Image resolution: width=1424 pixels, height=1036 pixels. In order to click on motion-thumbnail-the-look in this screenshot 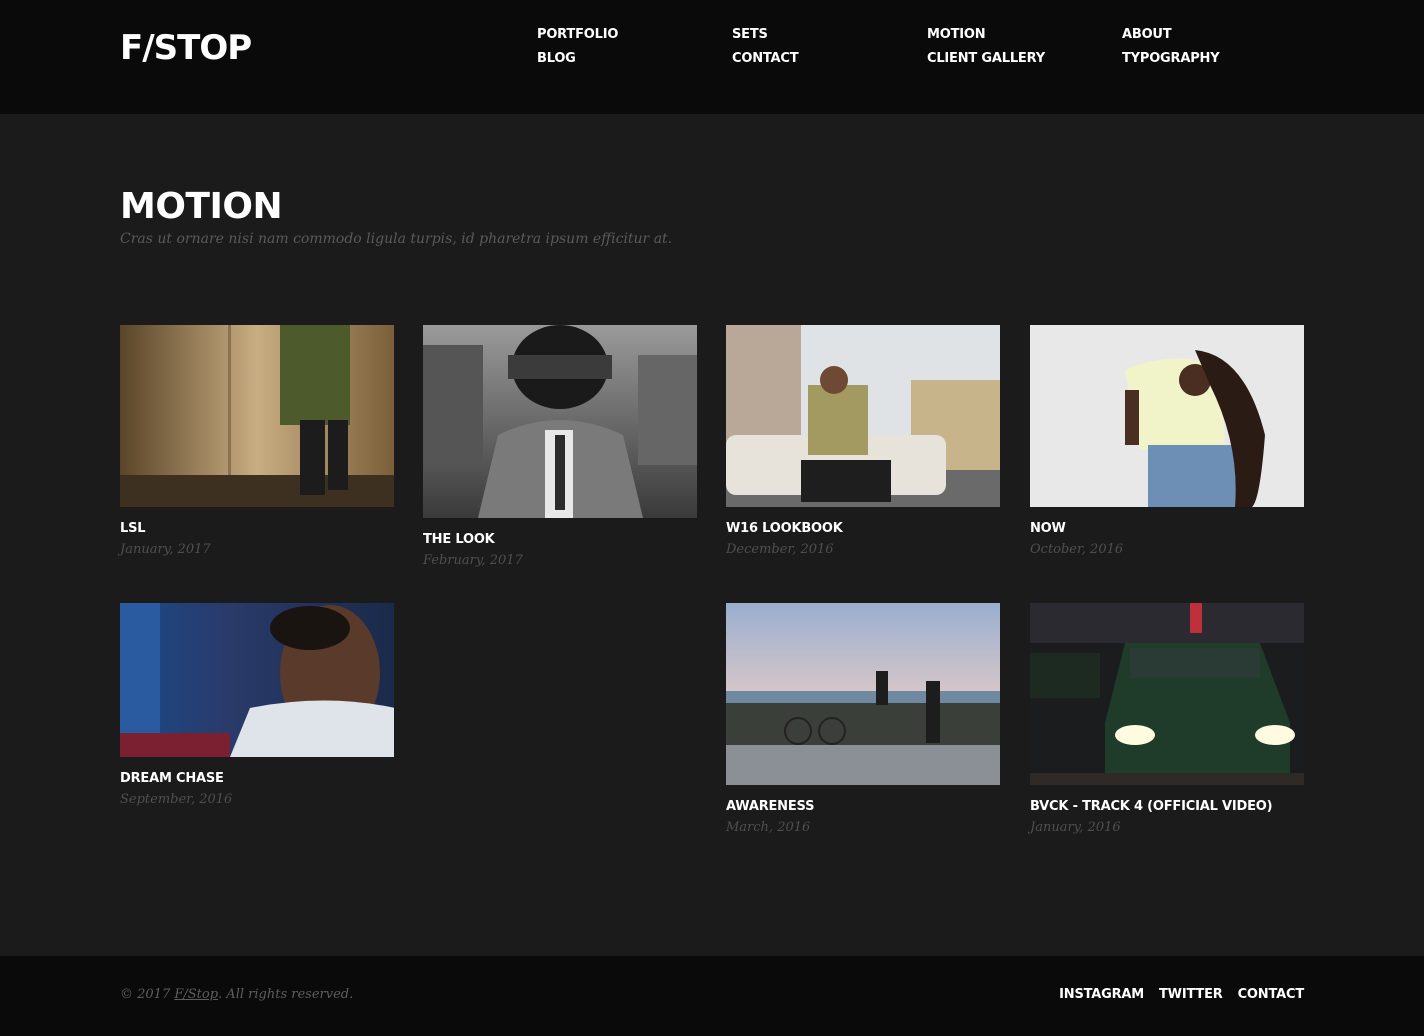, I will do `click(560, 421)`.